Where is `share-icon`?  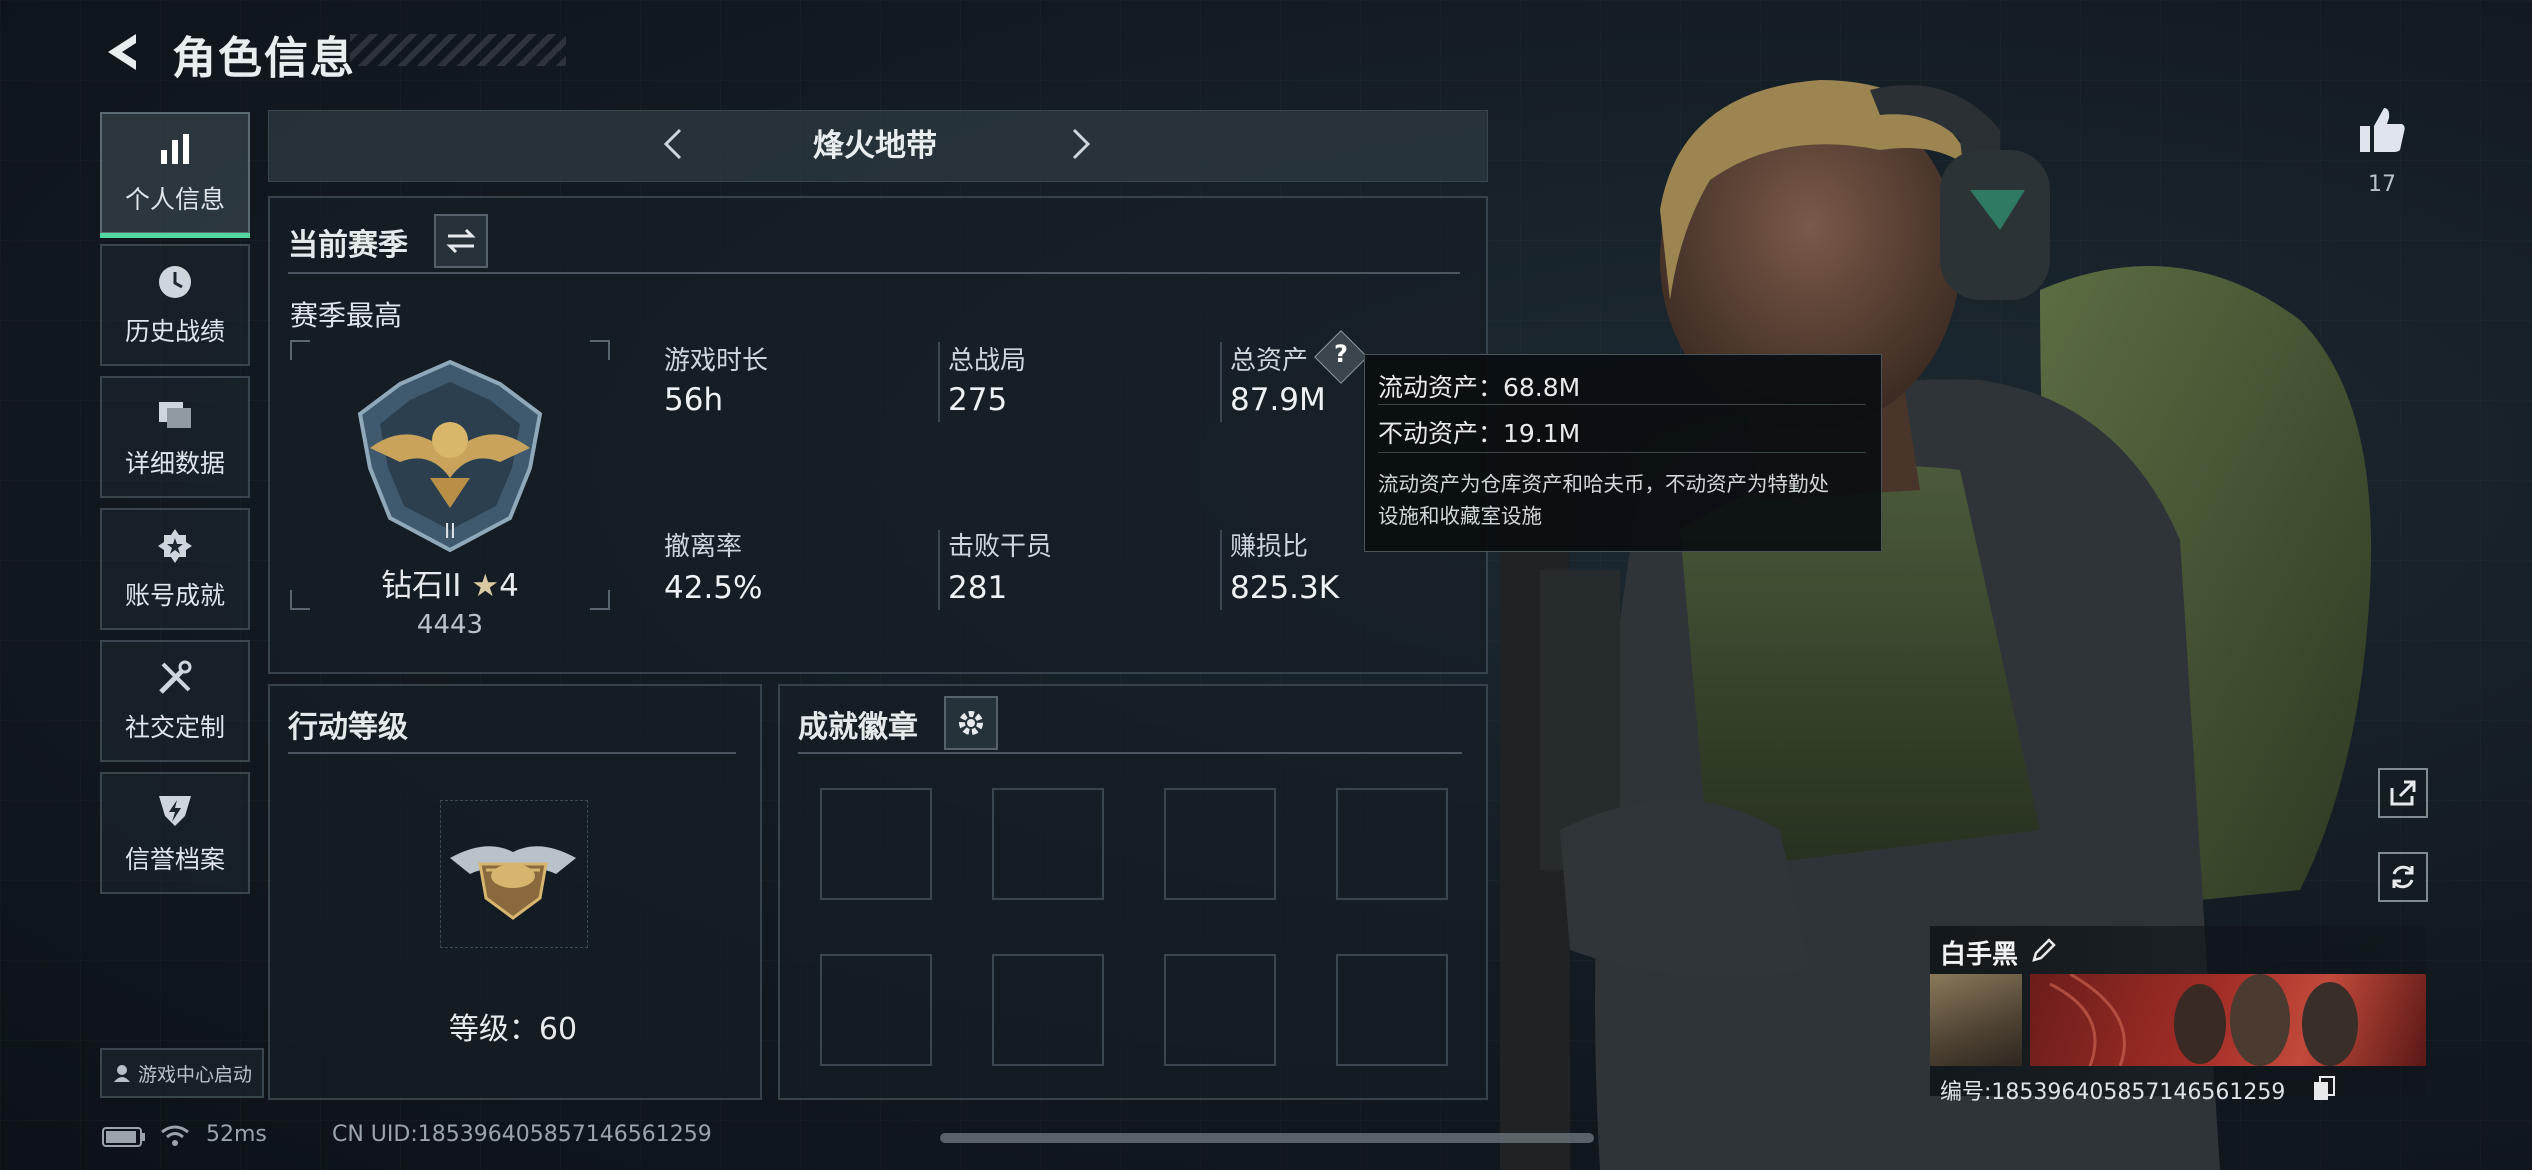 share-icon is located at coordinates (2403, 793).